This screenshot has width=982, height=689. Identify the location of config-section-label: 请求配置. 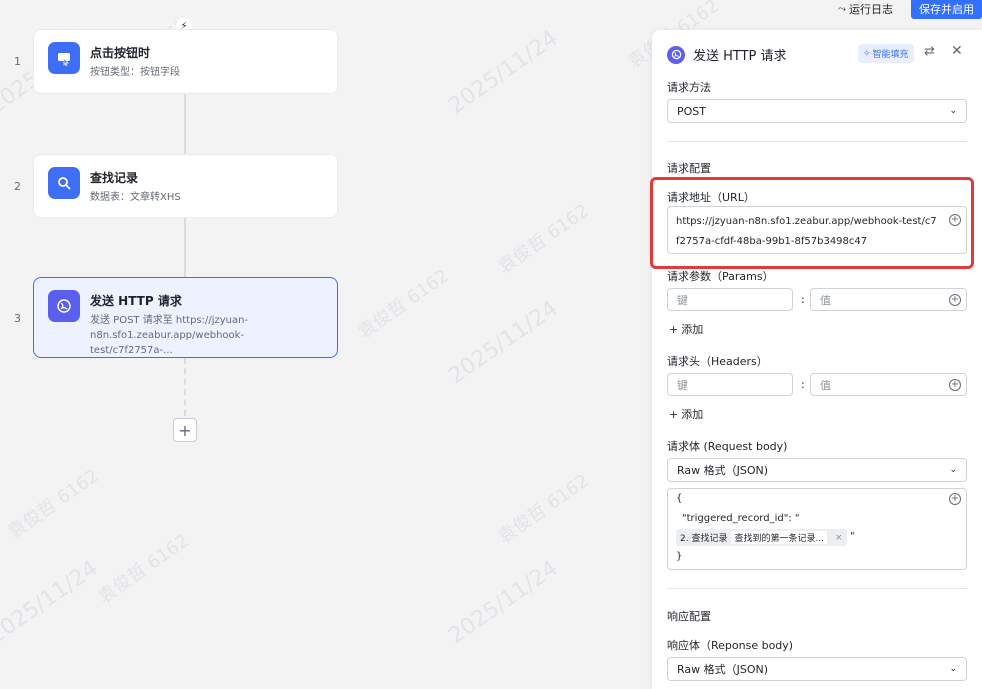
(689, 168).